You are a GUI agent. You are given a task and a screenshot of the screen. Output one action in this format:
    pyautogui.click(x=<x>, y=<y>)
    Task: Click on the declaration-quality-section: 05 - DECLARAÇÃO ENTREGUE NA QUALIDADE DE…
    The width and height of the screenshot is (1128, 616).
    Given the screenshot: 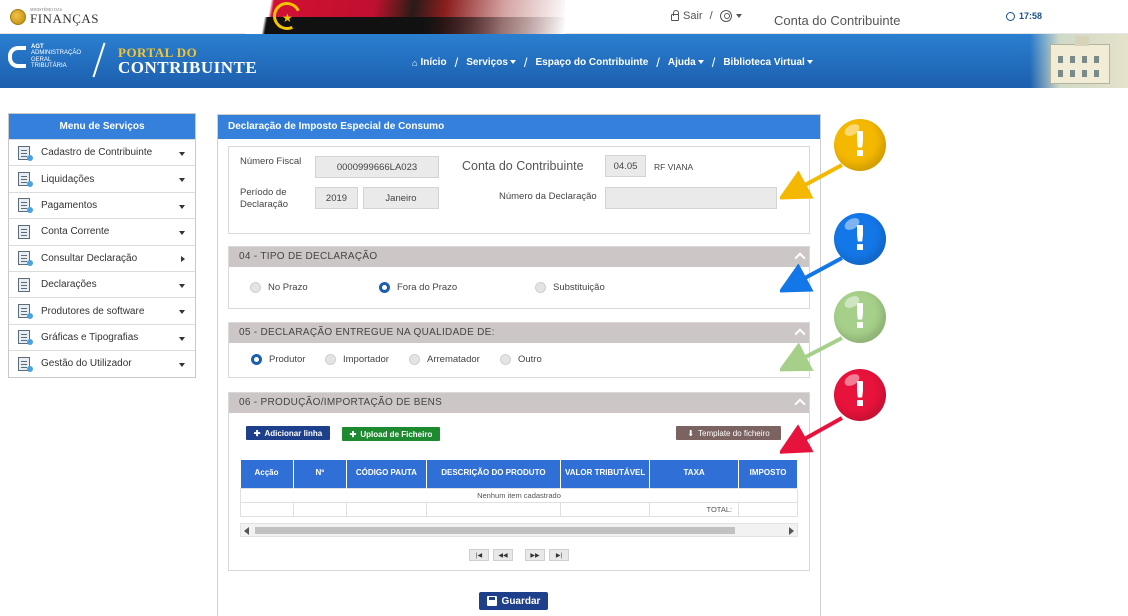 What is the action you would take?
    pyautogui.click(x=519, y=350)
    